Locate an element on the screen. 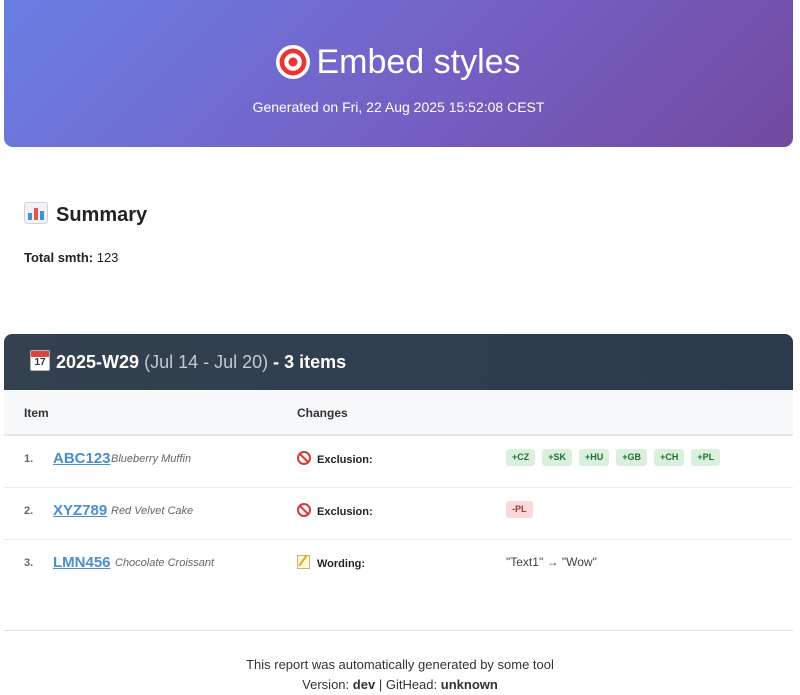  item-description: Red Velvet Cake is located at coordinates (152, 511).